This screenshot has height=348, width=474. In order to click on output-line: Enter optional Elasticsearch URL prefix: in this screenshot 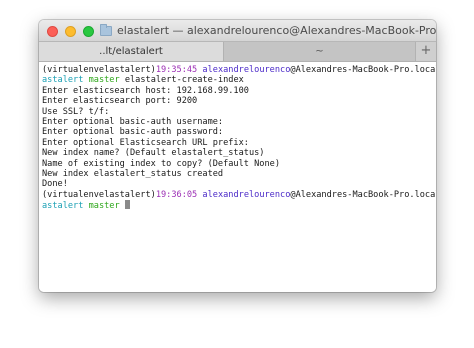, I will do `click(145, 142)`.